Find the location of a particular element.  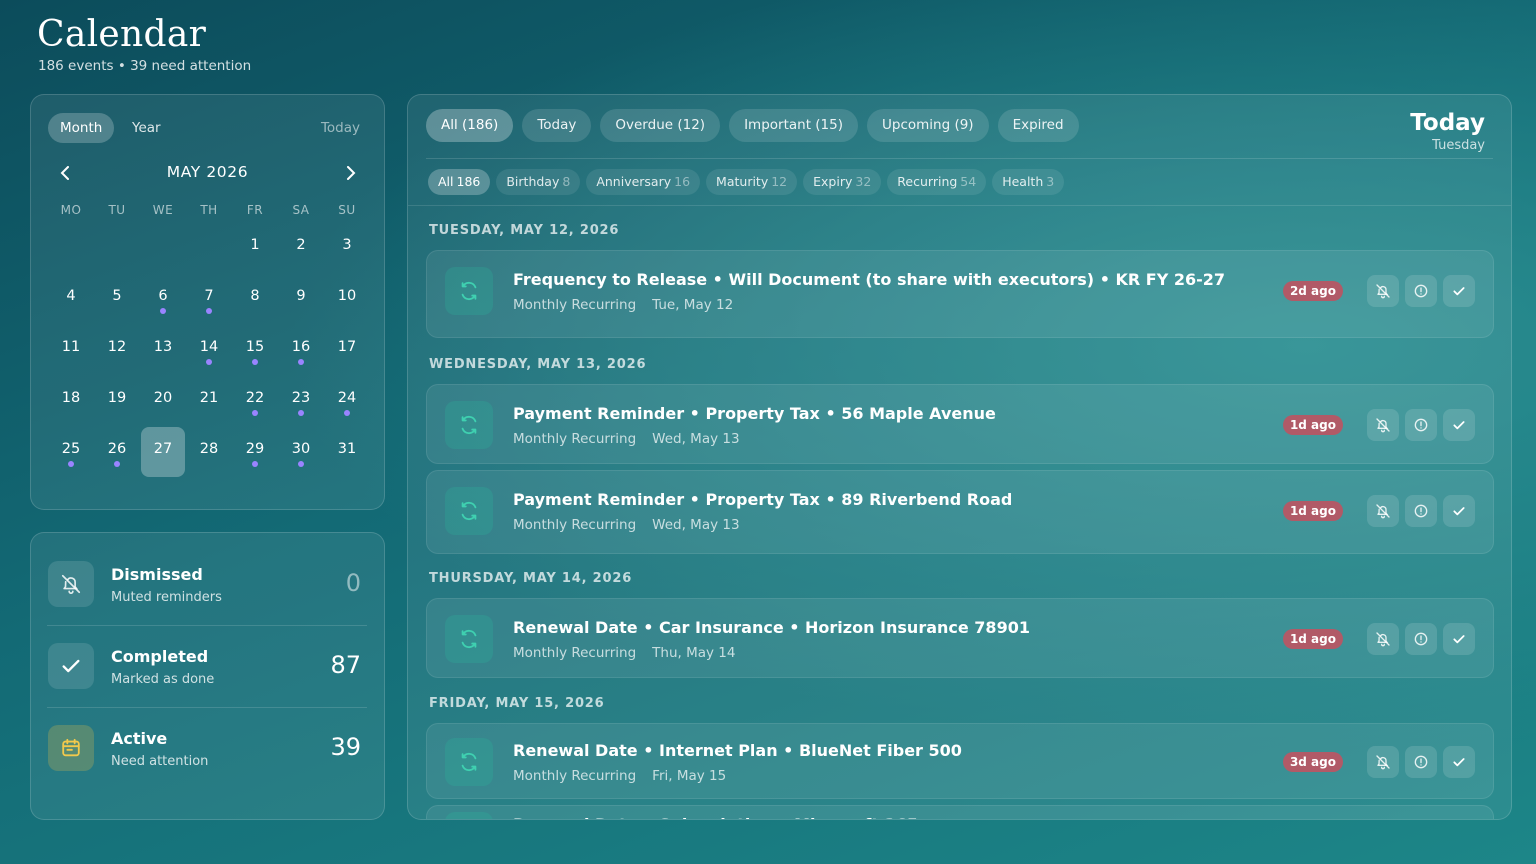

calendar-day-selected: 27 is located at coordinates (163, 452).